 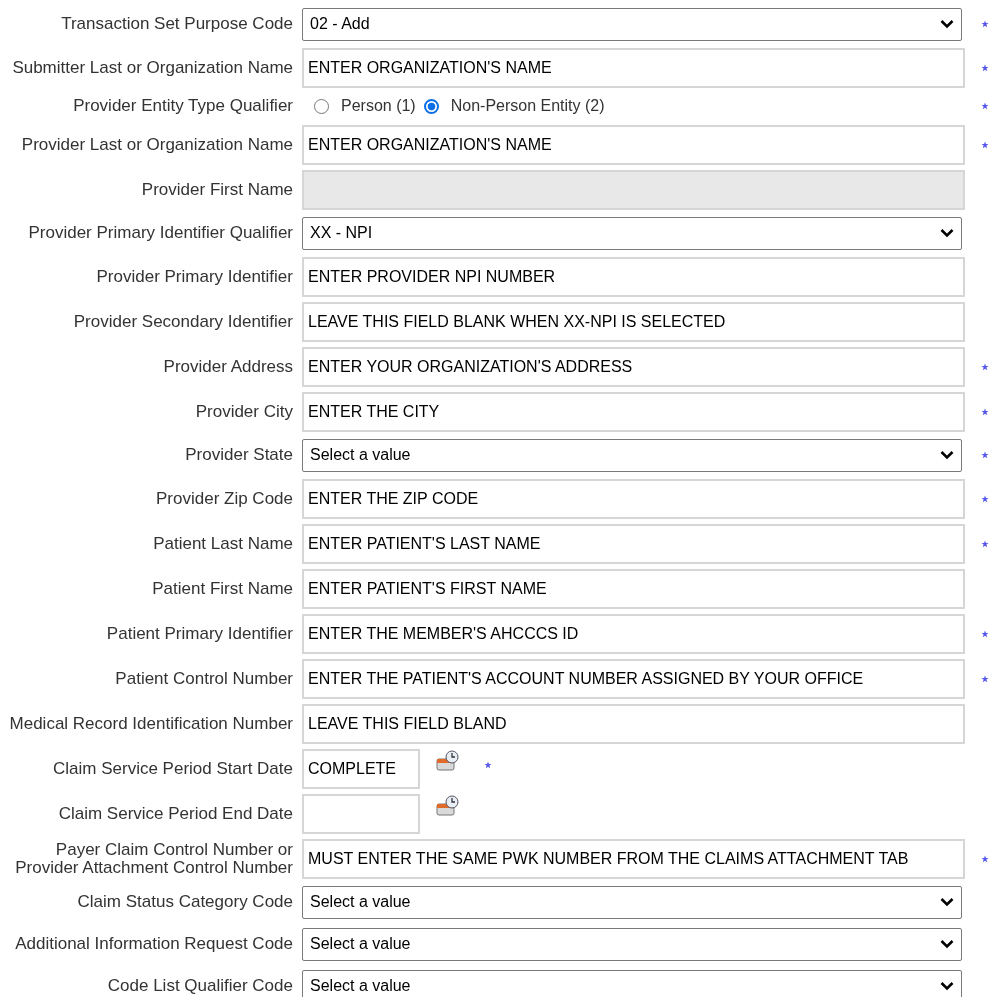 I want to click on input-field: ENTER PATIENT'S LAST NAME, so click(x=633, y=543).